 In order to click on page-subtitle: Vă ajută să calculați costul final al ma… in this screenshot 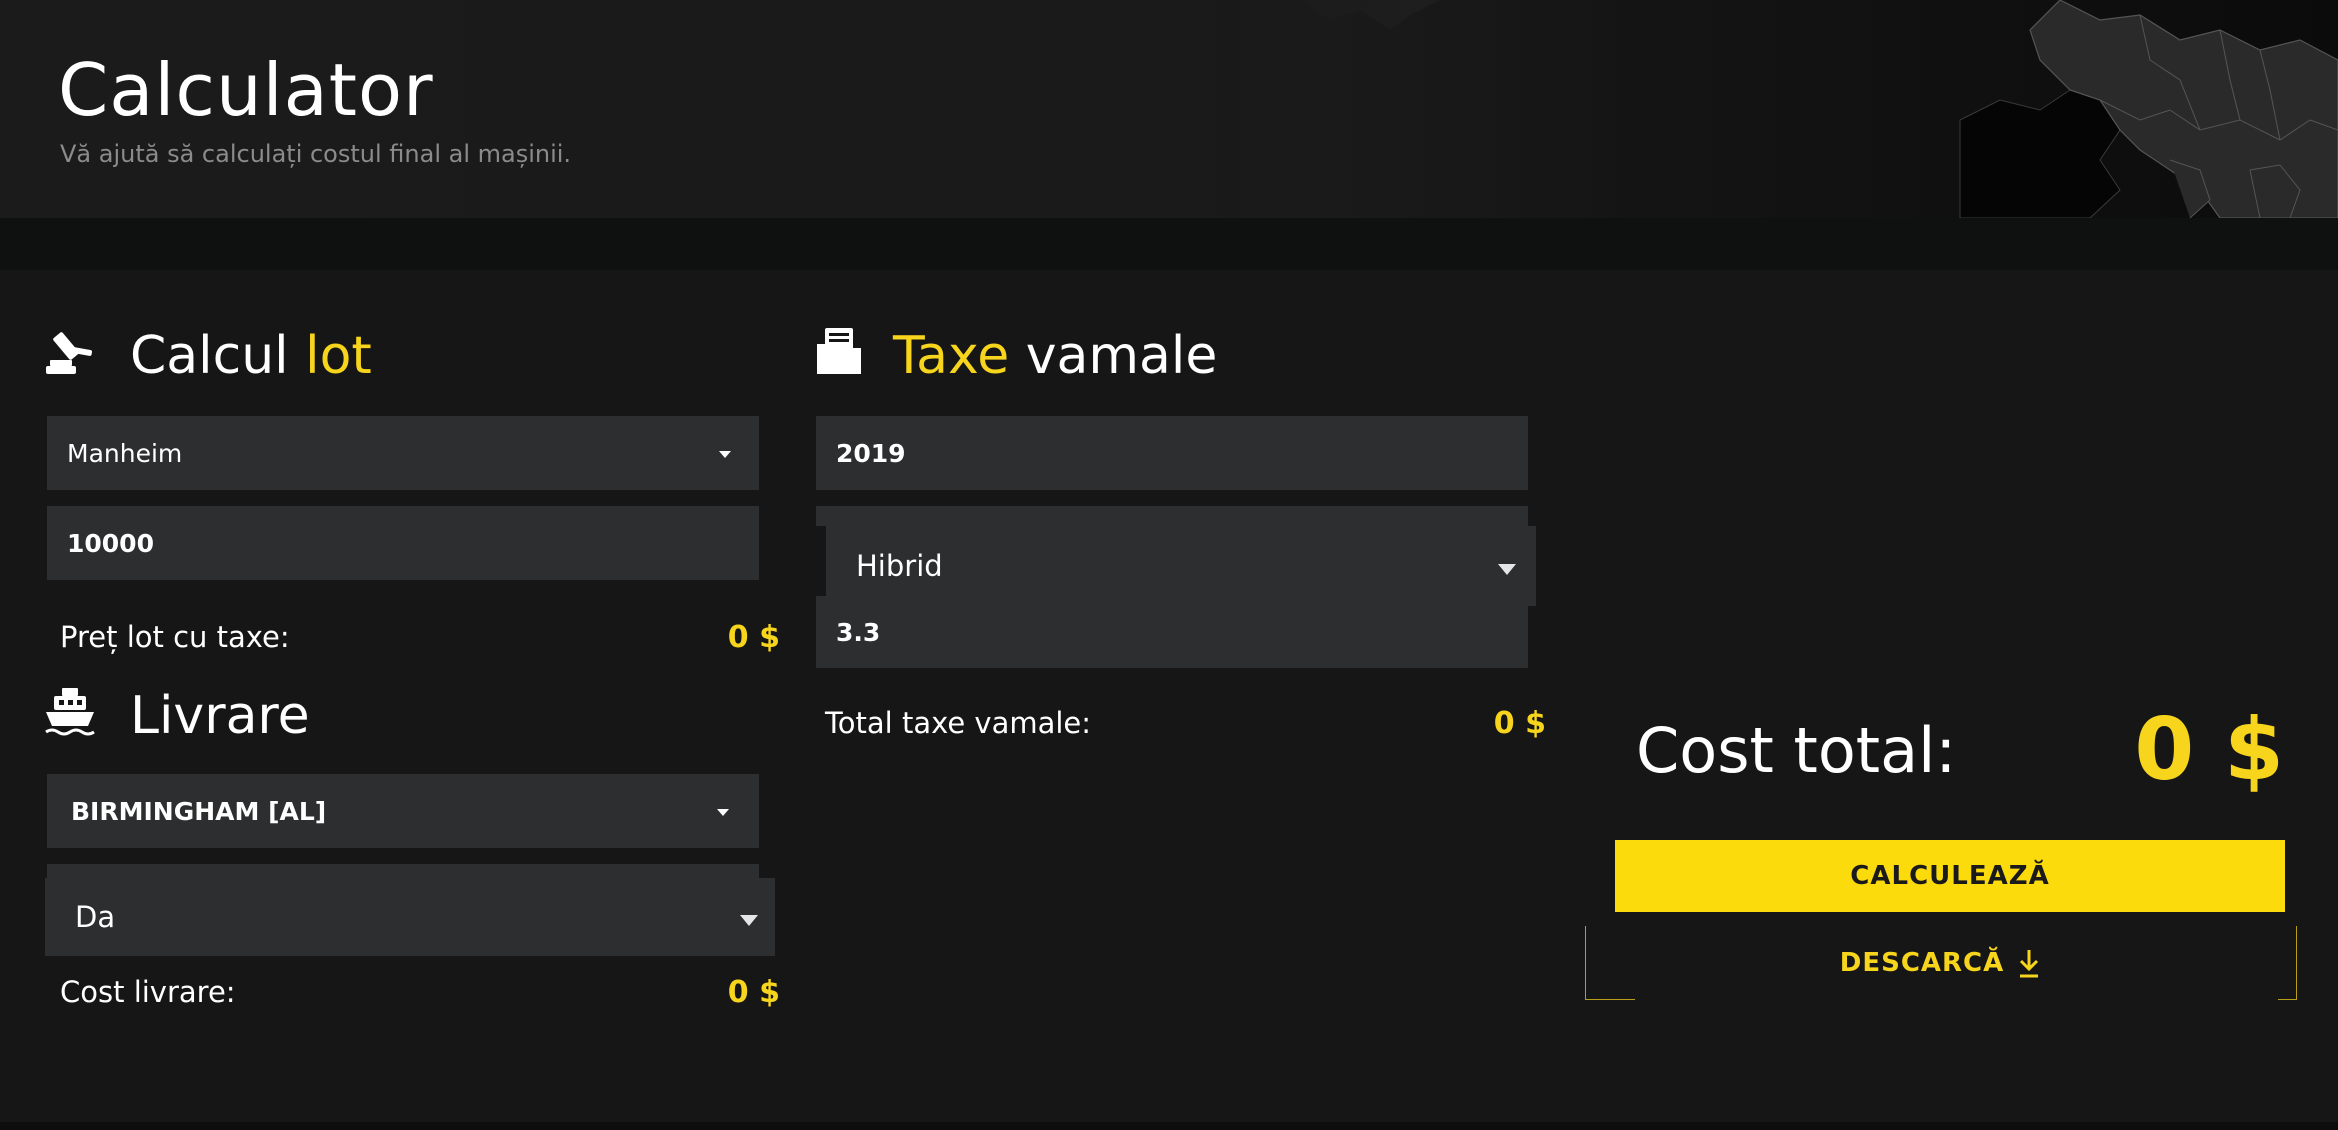, I will do `click(316, 154)`.